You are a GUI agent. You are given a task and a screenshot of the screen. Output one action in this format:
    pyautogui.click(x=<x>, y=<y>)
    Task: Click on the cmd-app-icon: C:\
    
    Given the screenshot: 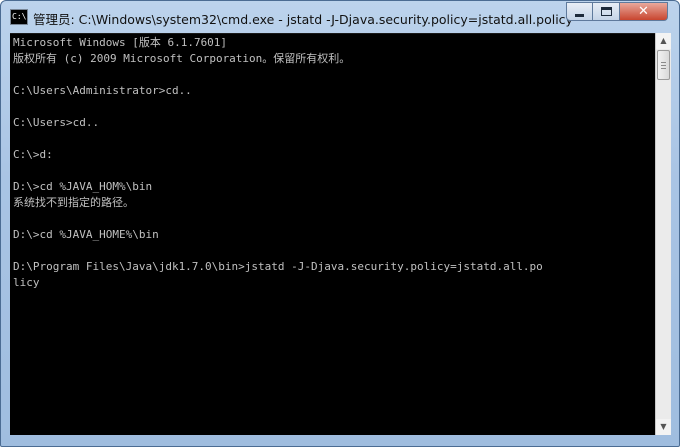 What is the action you would take?
    pyautogui.click(x=19, y=17)
    